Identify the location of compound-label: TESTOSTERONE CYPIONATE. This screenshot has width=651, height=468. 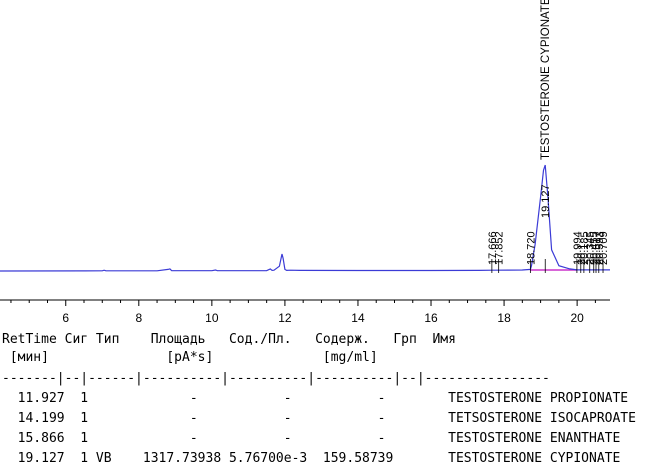
(546, 80).